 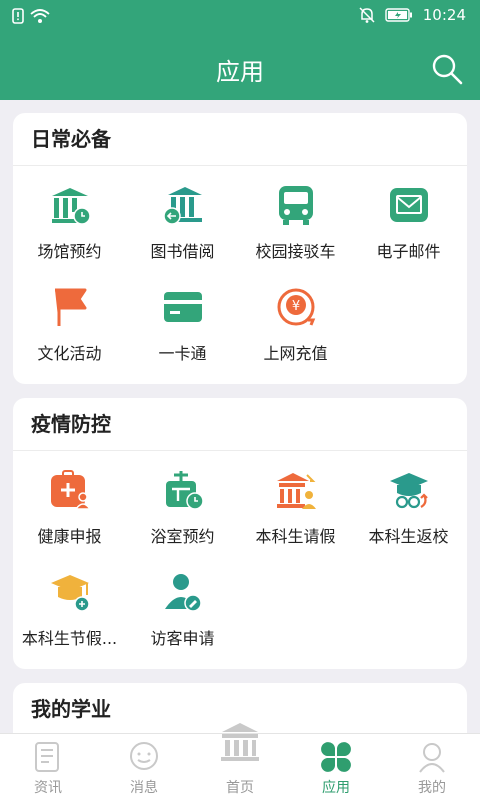 What do you see at coordinates (182, 251) in the screenshot?
I see `app-label: 图书借阅` at bounding box center [182, 251].